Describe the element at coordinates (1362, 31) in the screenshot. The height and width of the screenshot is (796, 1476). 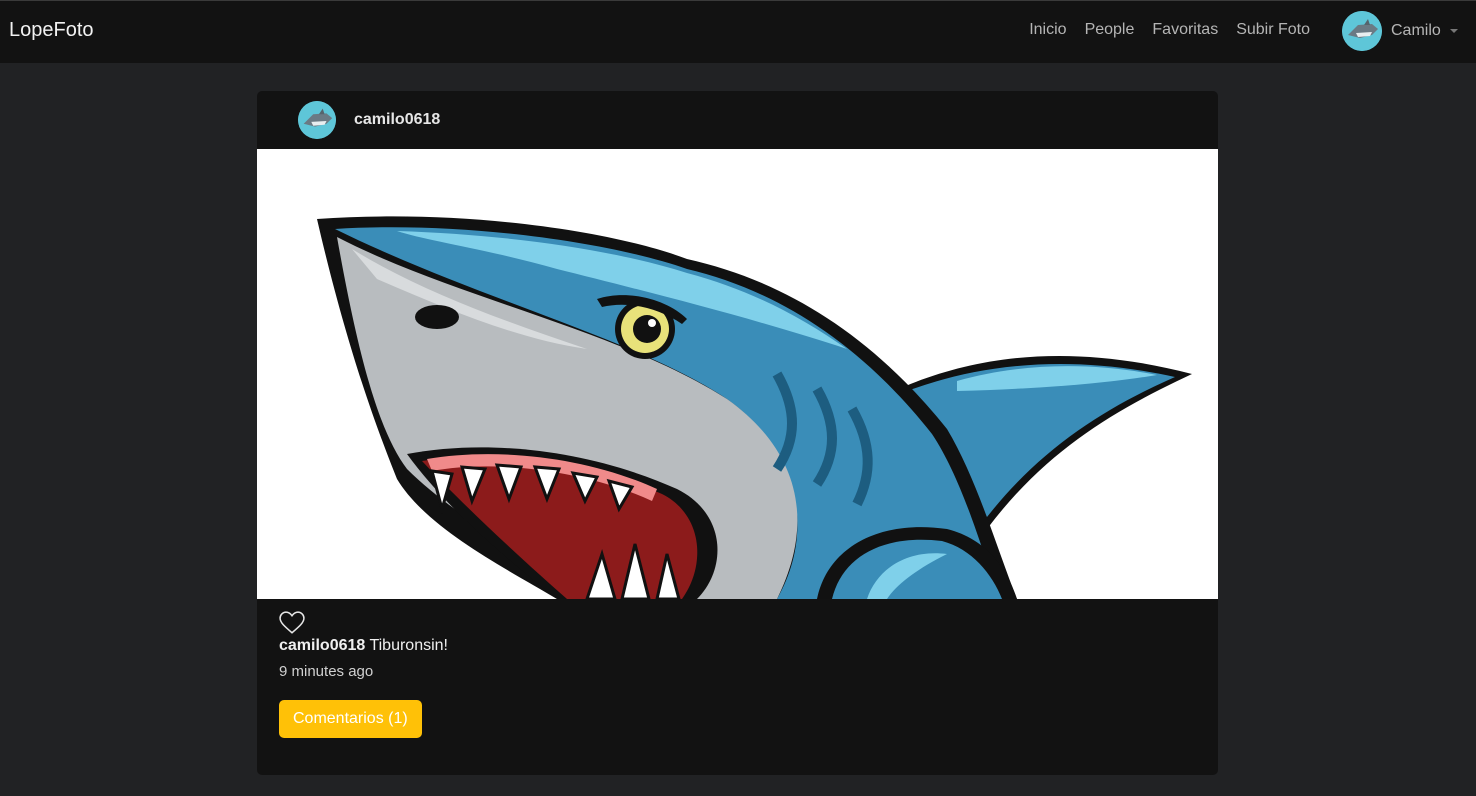
I see `user-avatar` at that location.